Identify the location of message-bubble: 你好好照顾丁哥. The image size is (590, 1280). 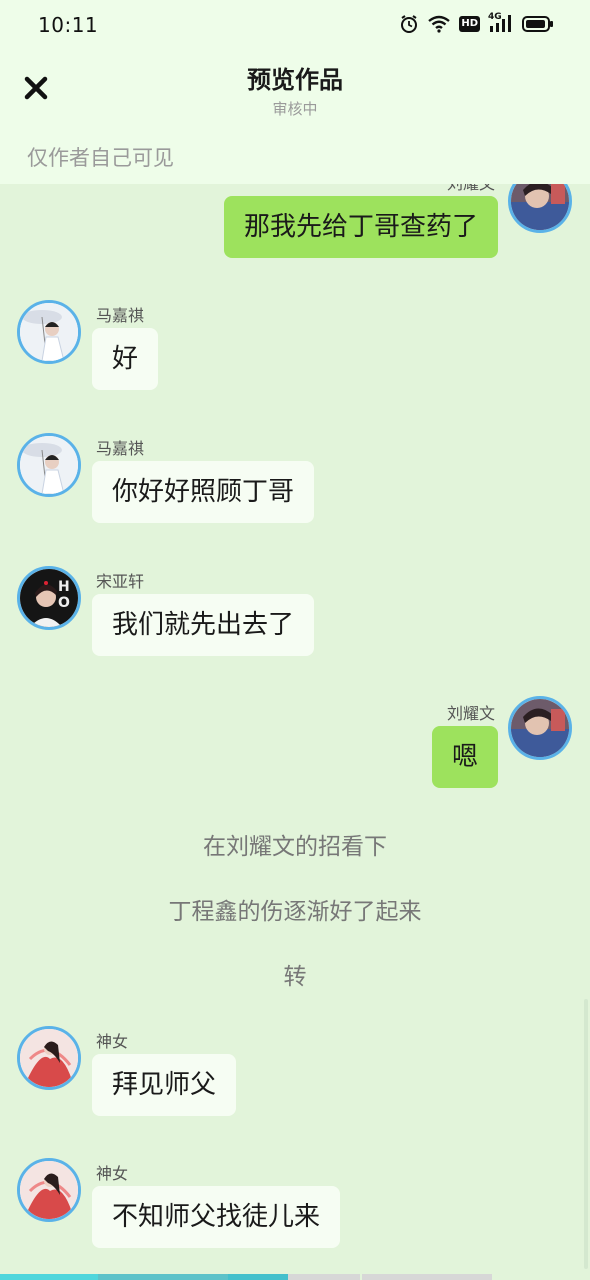
(203, 492).